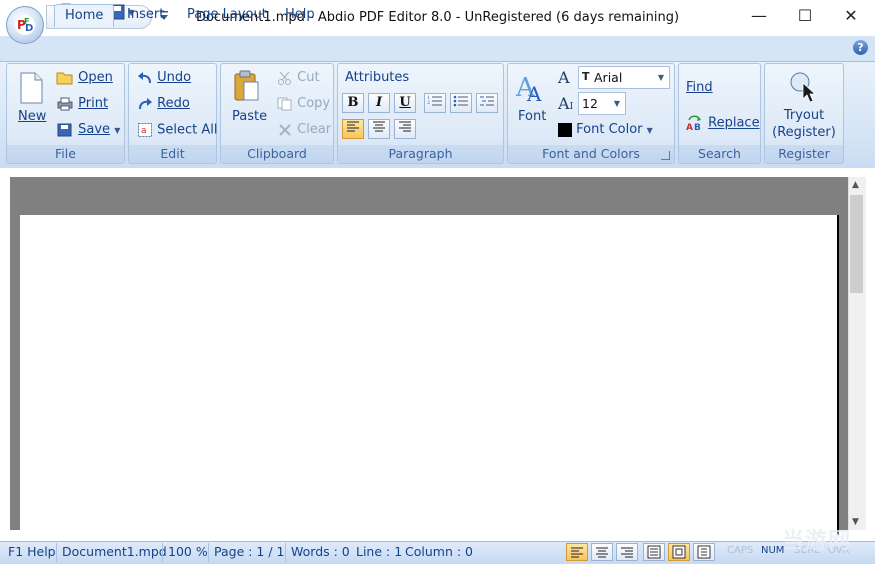 This screenshot has width=875, height=564. What do you see at coordinates (804, 115) in the screenshot?
I see `tryout-label: Tryout` at bounding box center [804, 115].